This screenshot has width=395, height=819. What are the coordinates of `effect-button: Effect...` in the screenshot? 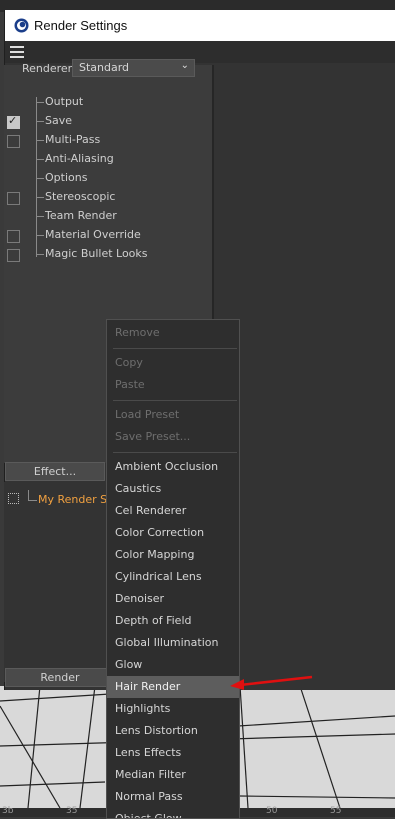 It's located at (55, 471).